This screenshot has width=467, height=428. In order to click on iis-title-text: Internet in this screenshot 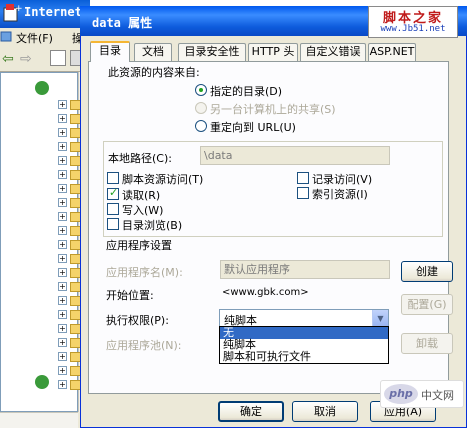, I will do `click(53, 12)`.